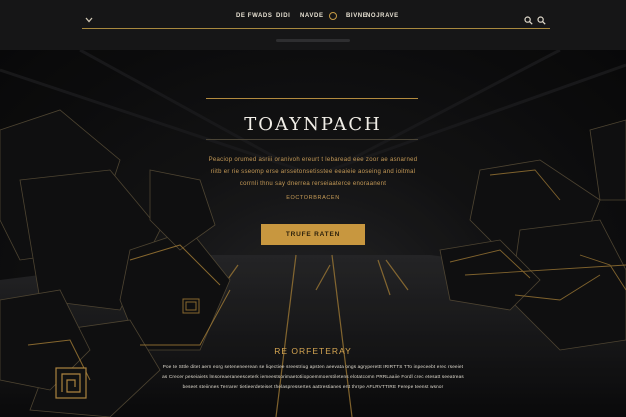 Image resolution: width=626 pixels, height=417 pixels. Describe the element at coordinates (89, 17) in the screenshot. I see `chevron-down-icon` at that location.